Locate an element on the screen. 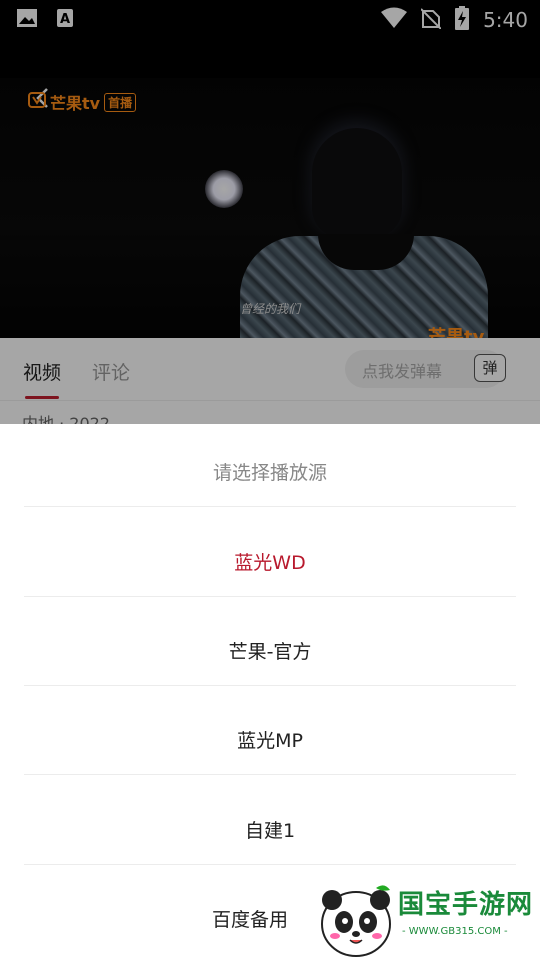 This screenshot has width=540, height=964. sheet-title: 请选择播放源 is located at coordinates (269, 473).